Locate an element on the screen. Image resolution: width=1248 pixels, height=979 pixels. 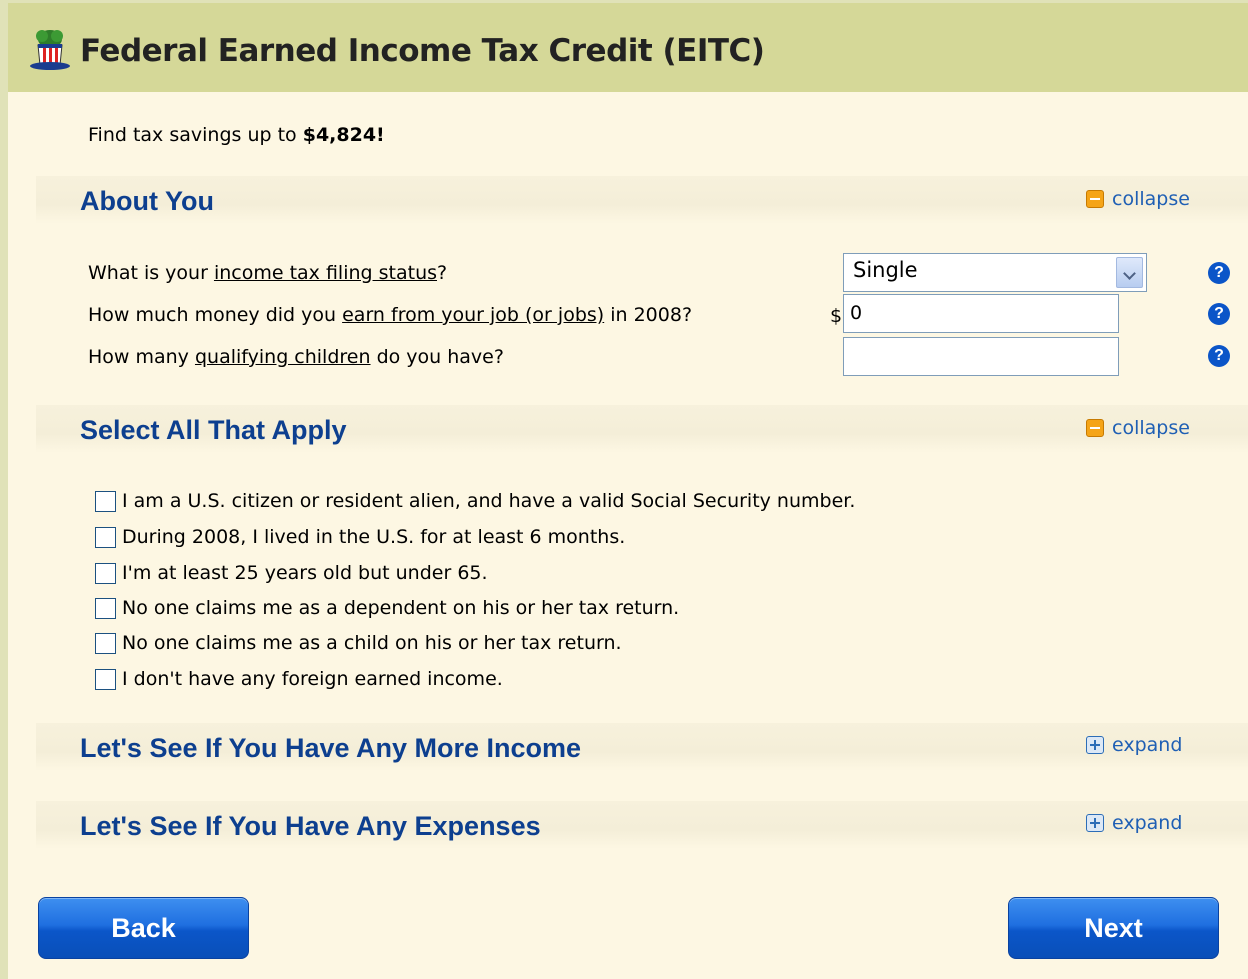
checklist-item: I don't have any foreign earned income. is located at coordinates (299, 679).